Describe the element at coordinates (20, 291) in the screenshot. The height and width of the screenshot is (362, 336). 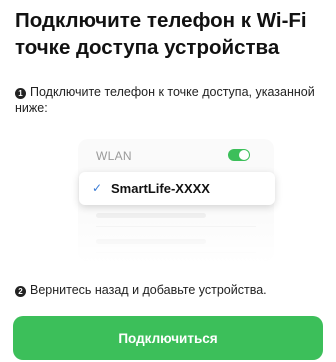
I see `step-number-badge: 2` at that location.